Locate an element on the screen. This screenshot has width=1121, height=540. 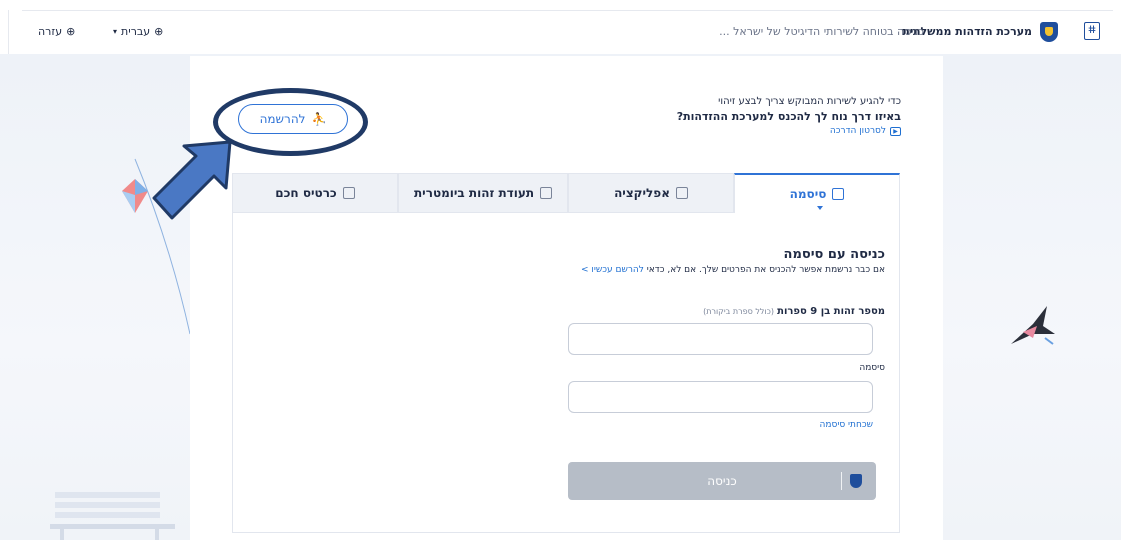
chevron-down-icon: ▾ is located at coordinates (115, 31).